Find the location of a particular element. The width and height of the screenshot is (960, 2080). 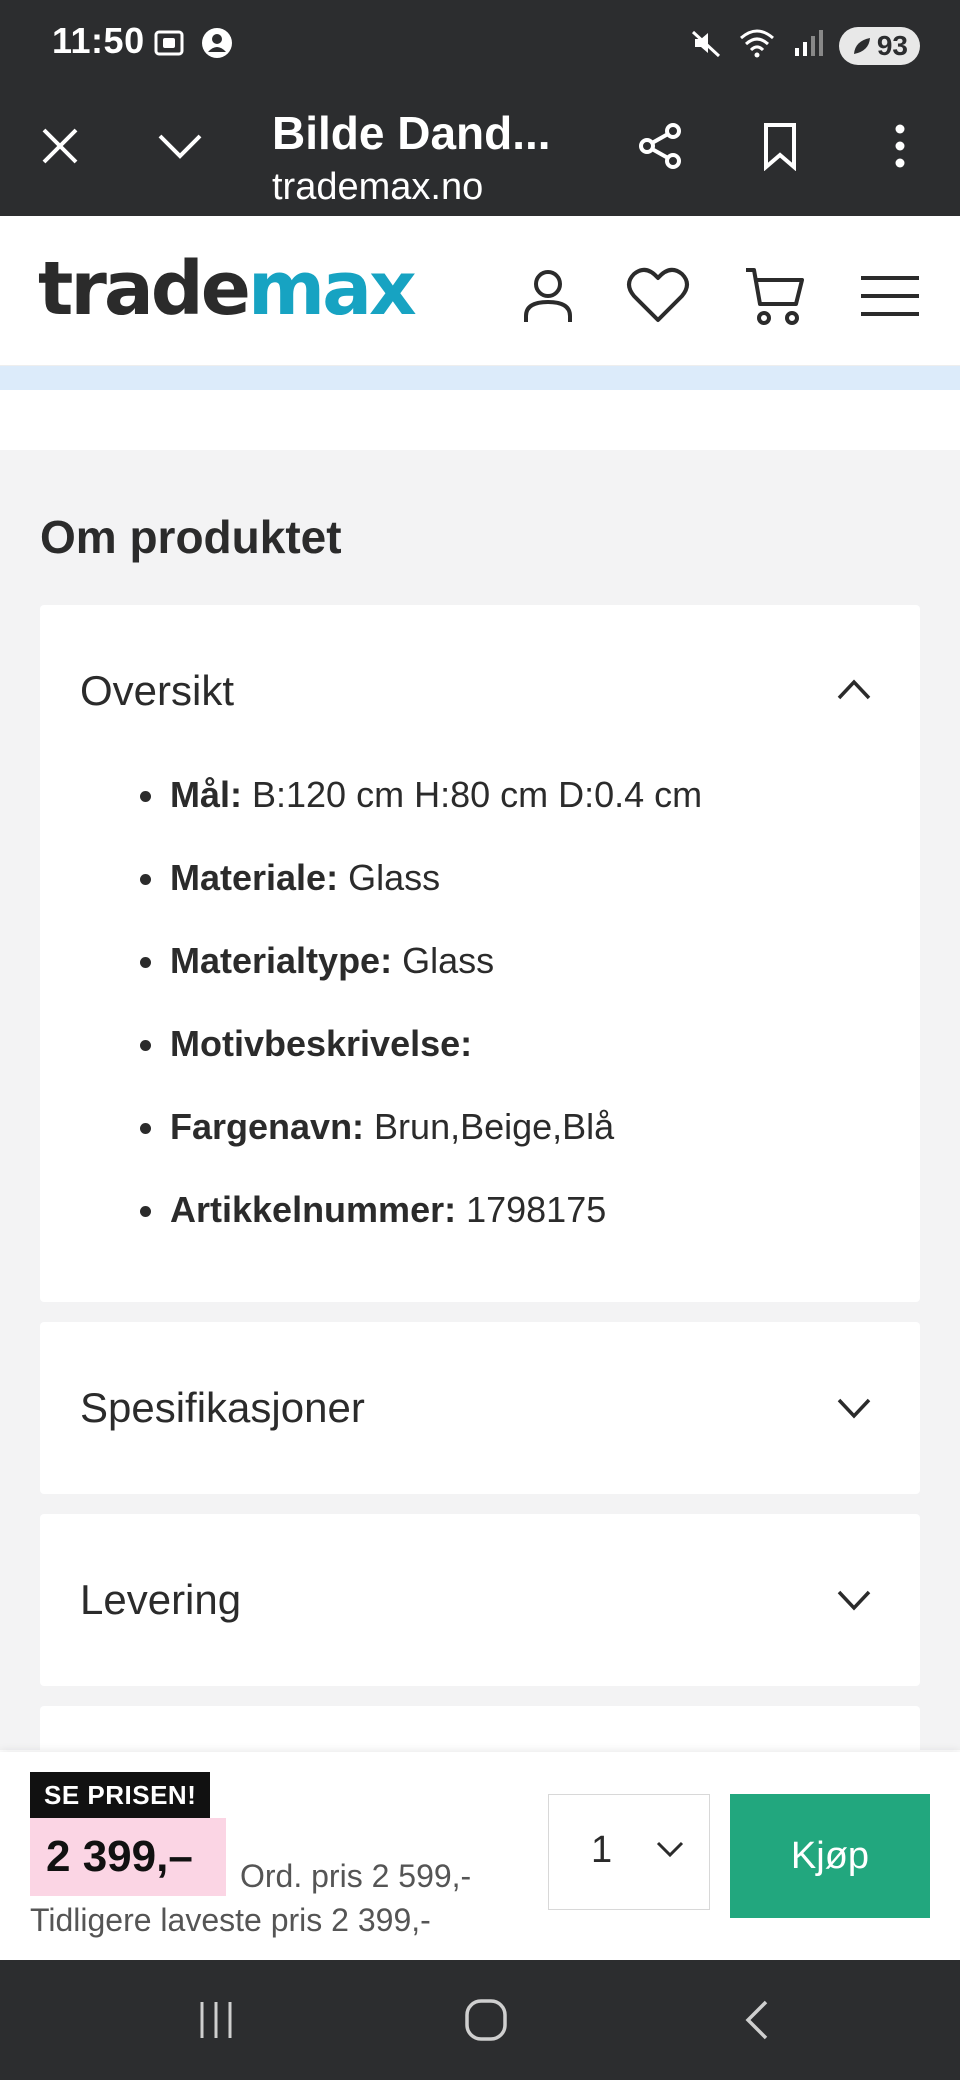

bookmark-button is located at coordinates (780, 146).